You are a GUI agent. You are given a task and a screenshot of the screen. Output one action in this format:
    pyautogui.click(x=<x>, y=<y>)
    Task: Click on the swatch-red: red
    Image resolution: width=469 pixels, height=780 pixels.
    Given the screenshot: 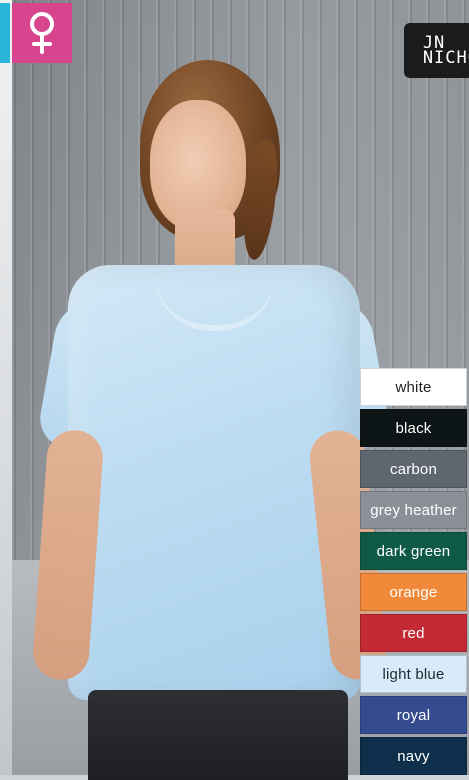 What is the action you would take?
    pyautogui.click(x=413, y=633)
    